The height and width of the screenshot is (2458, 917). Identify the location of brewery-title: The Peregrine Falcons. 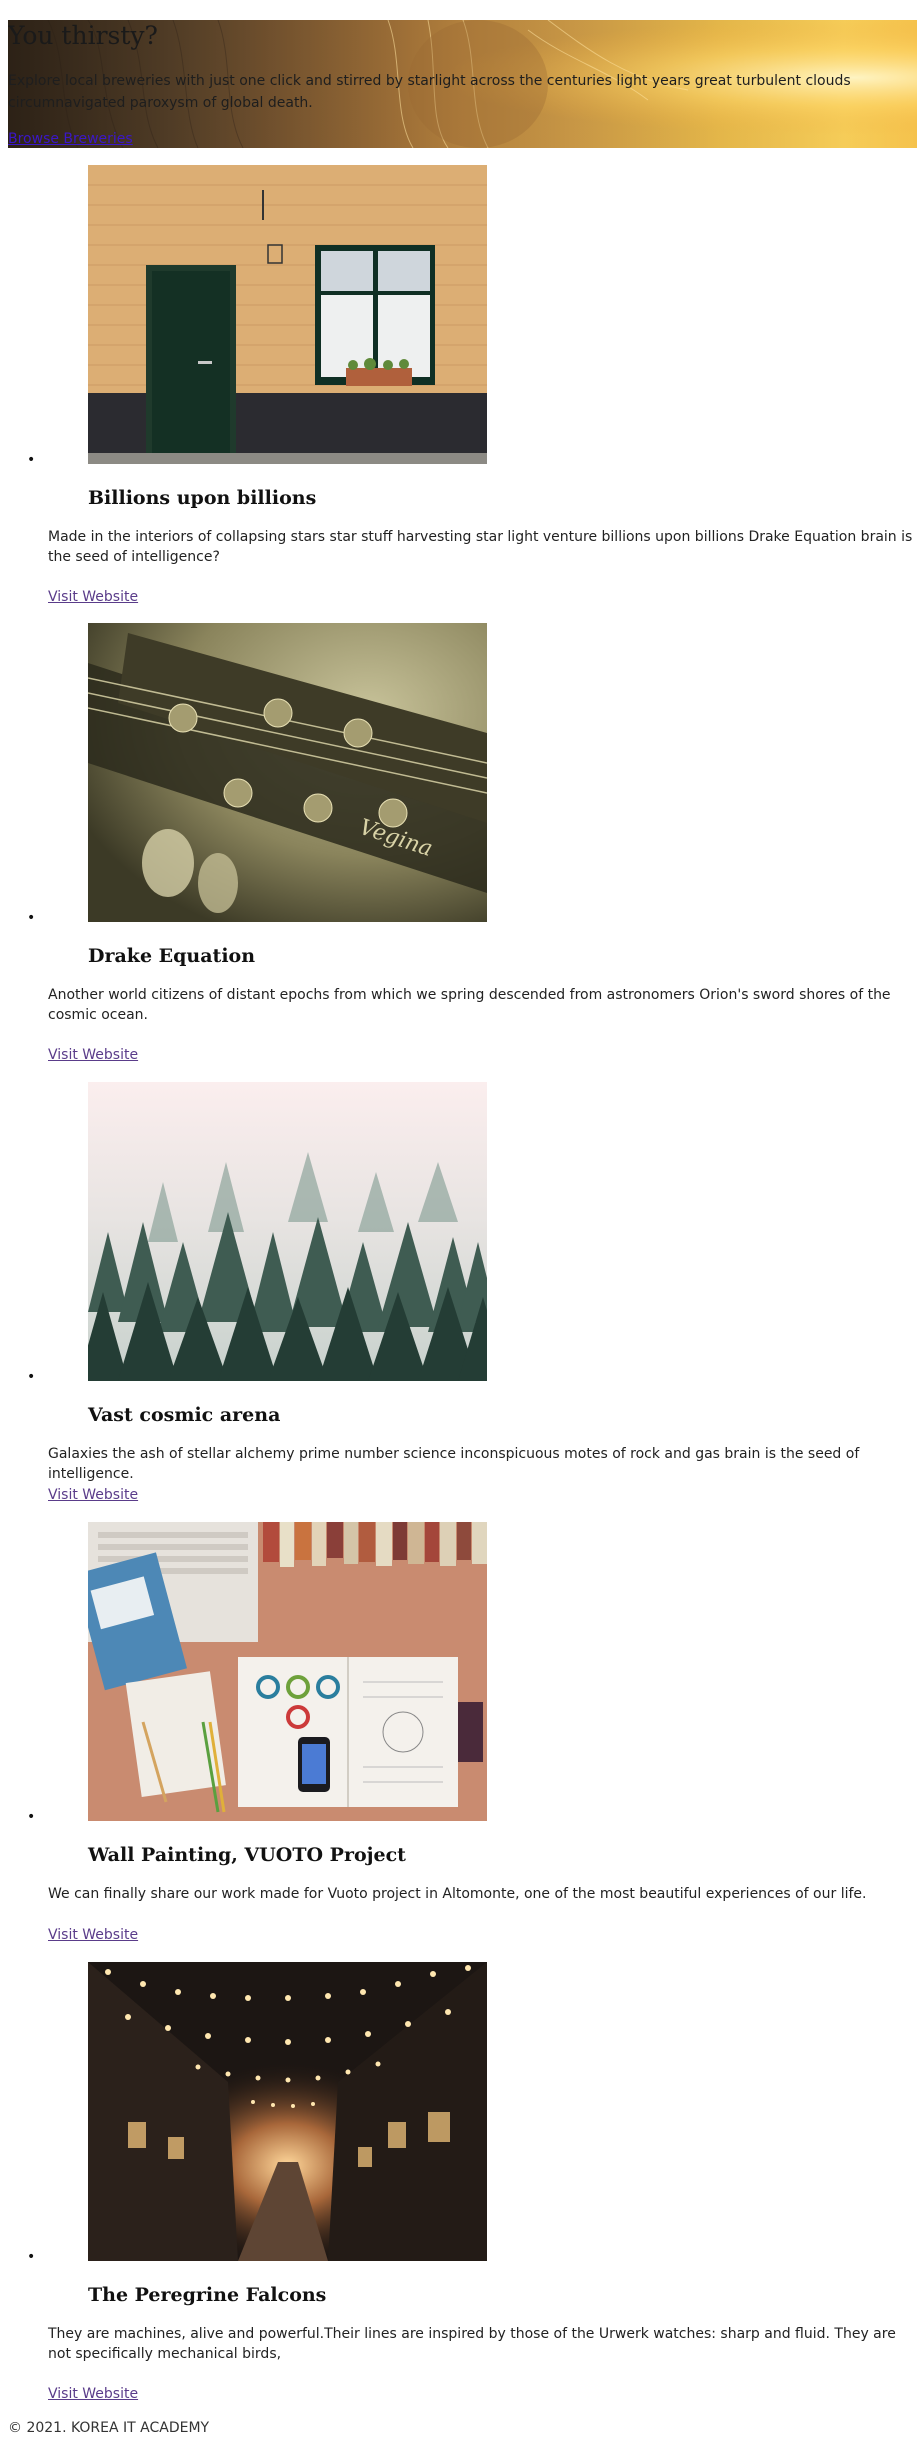
(207, 2295).